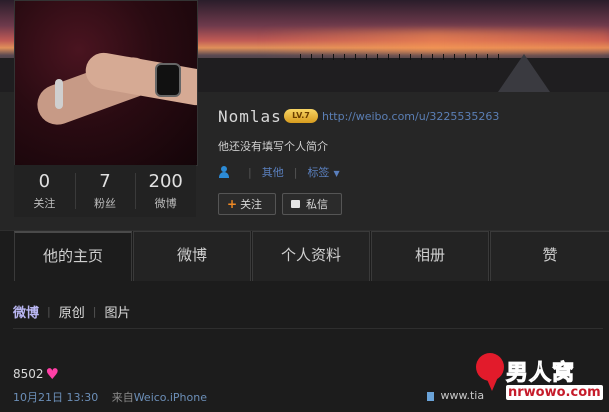  I want to click on stat-following-label: 关注, so click(44, 203).